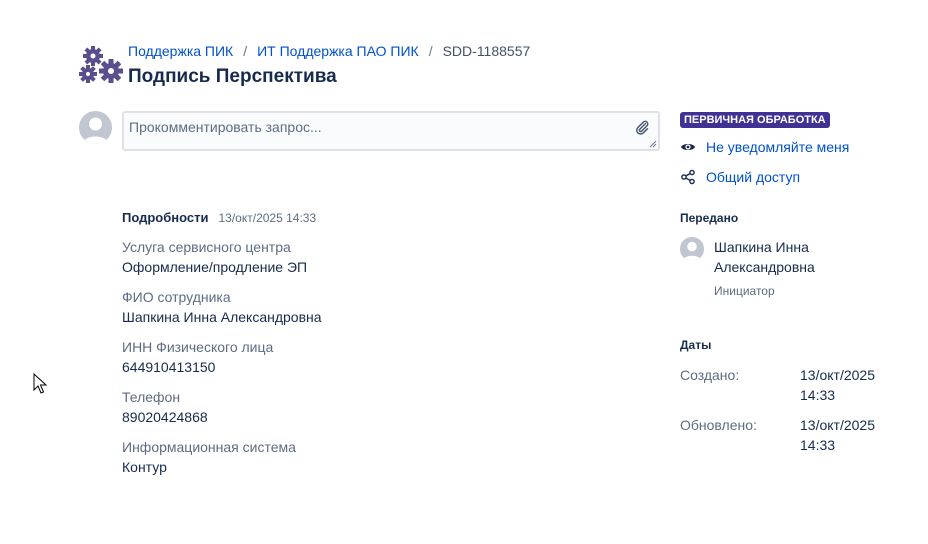  I want to click on comment-box, so click(391, 131).